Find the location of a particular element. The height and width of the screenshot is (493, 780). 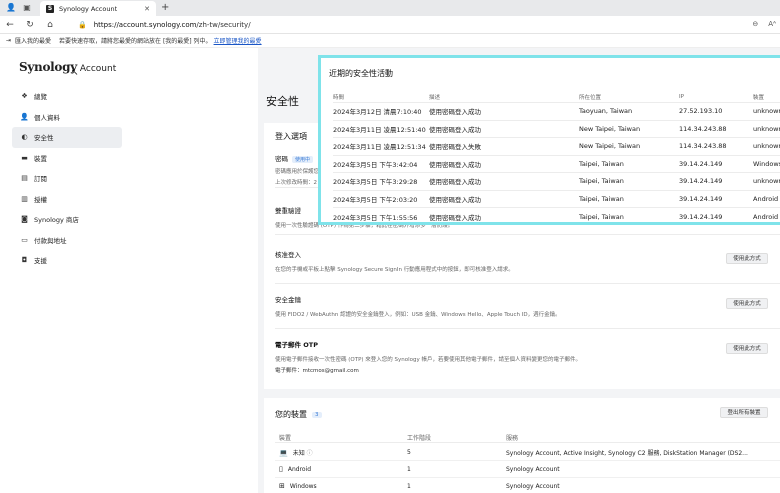

sidebar-item-subscriptions: ▤ 訂閱 is located at coordinates (67, 178).